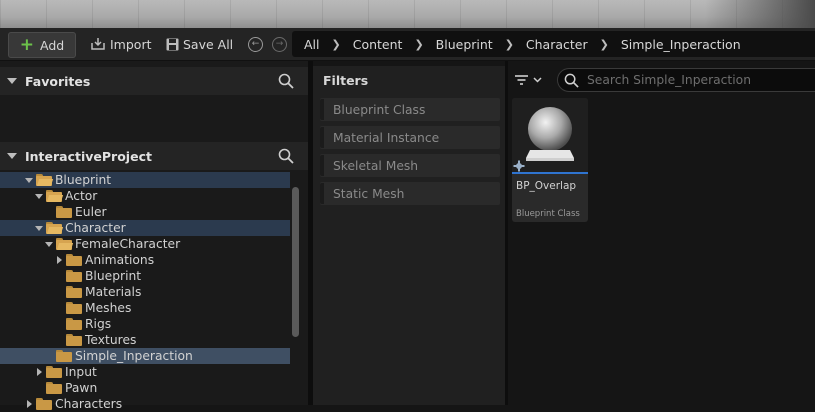 The image size is (815, 412). I want to click on favorites-label: Favorites, so click(58, 81).